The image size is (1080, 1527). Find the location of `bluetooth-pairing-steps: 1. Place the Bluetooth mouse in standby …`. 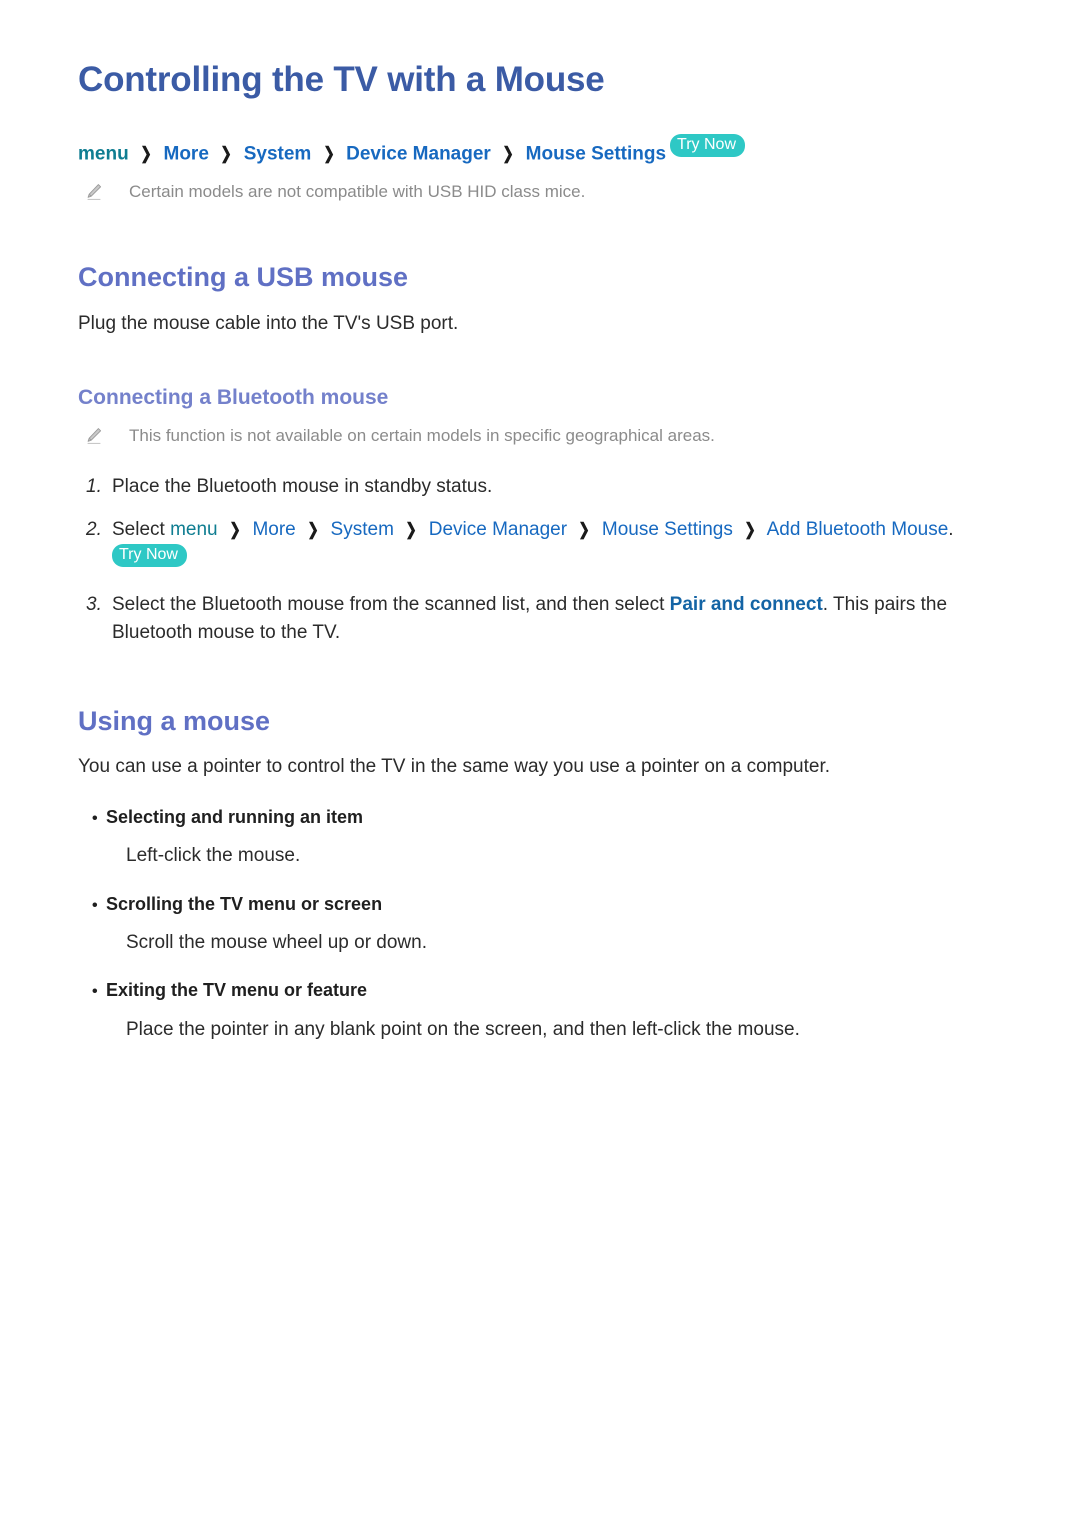

bluetooth-pairing-steps: 1. Place the Bluetooth mouse in standby … is located at coordinates (540, 560).